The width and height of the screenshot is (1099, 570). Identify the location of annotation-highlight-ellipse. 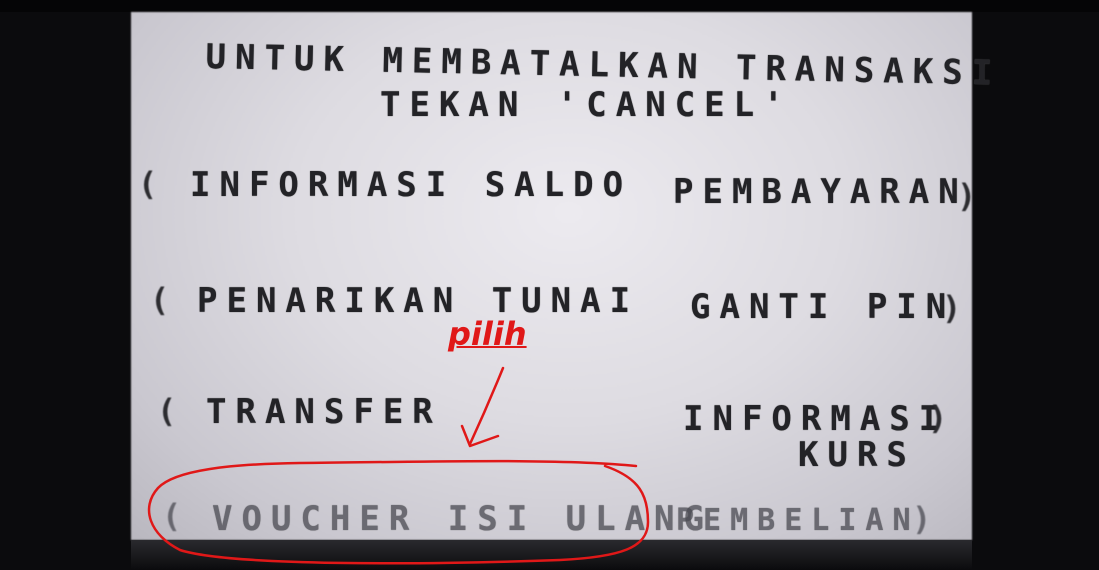
(398, 512).